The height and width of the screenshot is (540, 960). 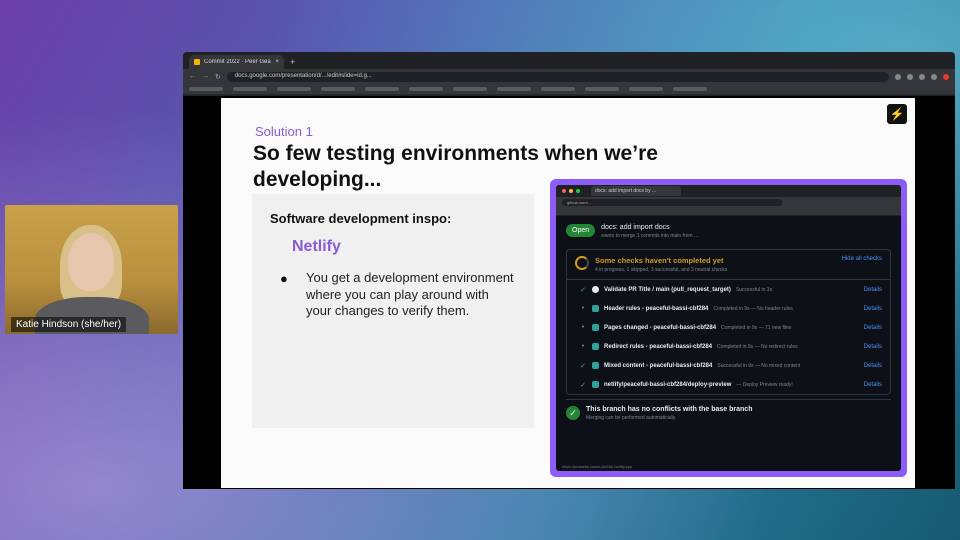 What do you see at coordinates (69, 324) in the screenshot?
I see `participant-name: Katie Hindson (she/her)` at bounding box center [69, 324].